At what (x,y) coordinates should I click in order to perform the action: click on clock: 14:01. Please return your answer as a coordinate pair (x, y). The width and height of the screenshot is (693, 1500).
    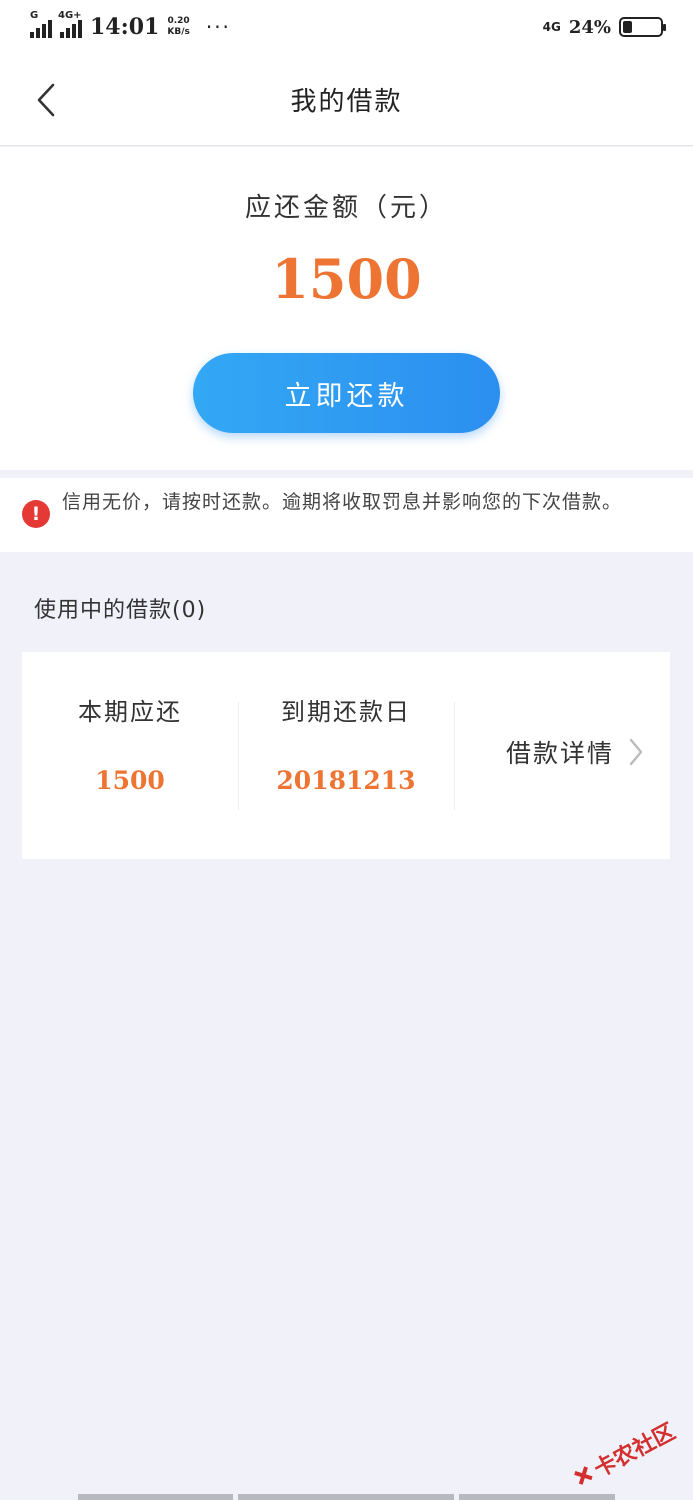
    Looking at the image, I should click on (125, 27).